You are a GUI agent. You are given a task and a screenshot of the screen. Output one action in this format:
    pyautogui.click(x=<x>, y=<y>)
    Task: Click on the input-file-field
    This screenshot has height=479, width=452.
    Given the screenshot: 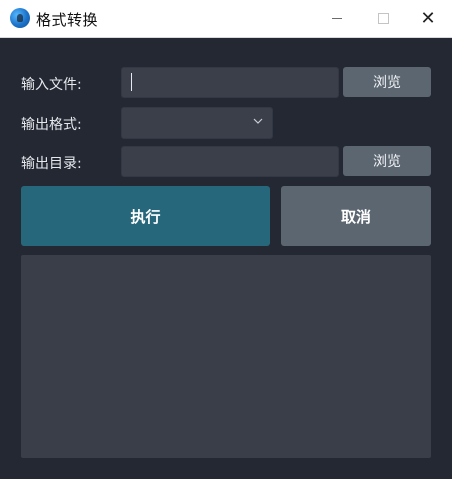 What is the action you would take?
    pyautogui.click(x=230, y=82)
    